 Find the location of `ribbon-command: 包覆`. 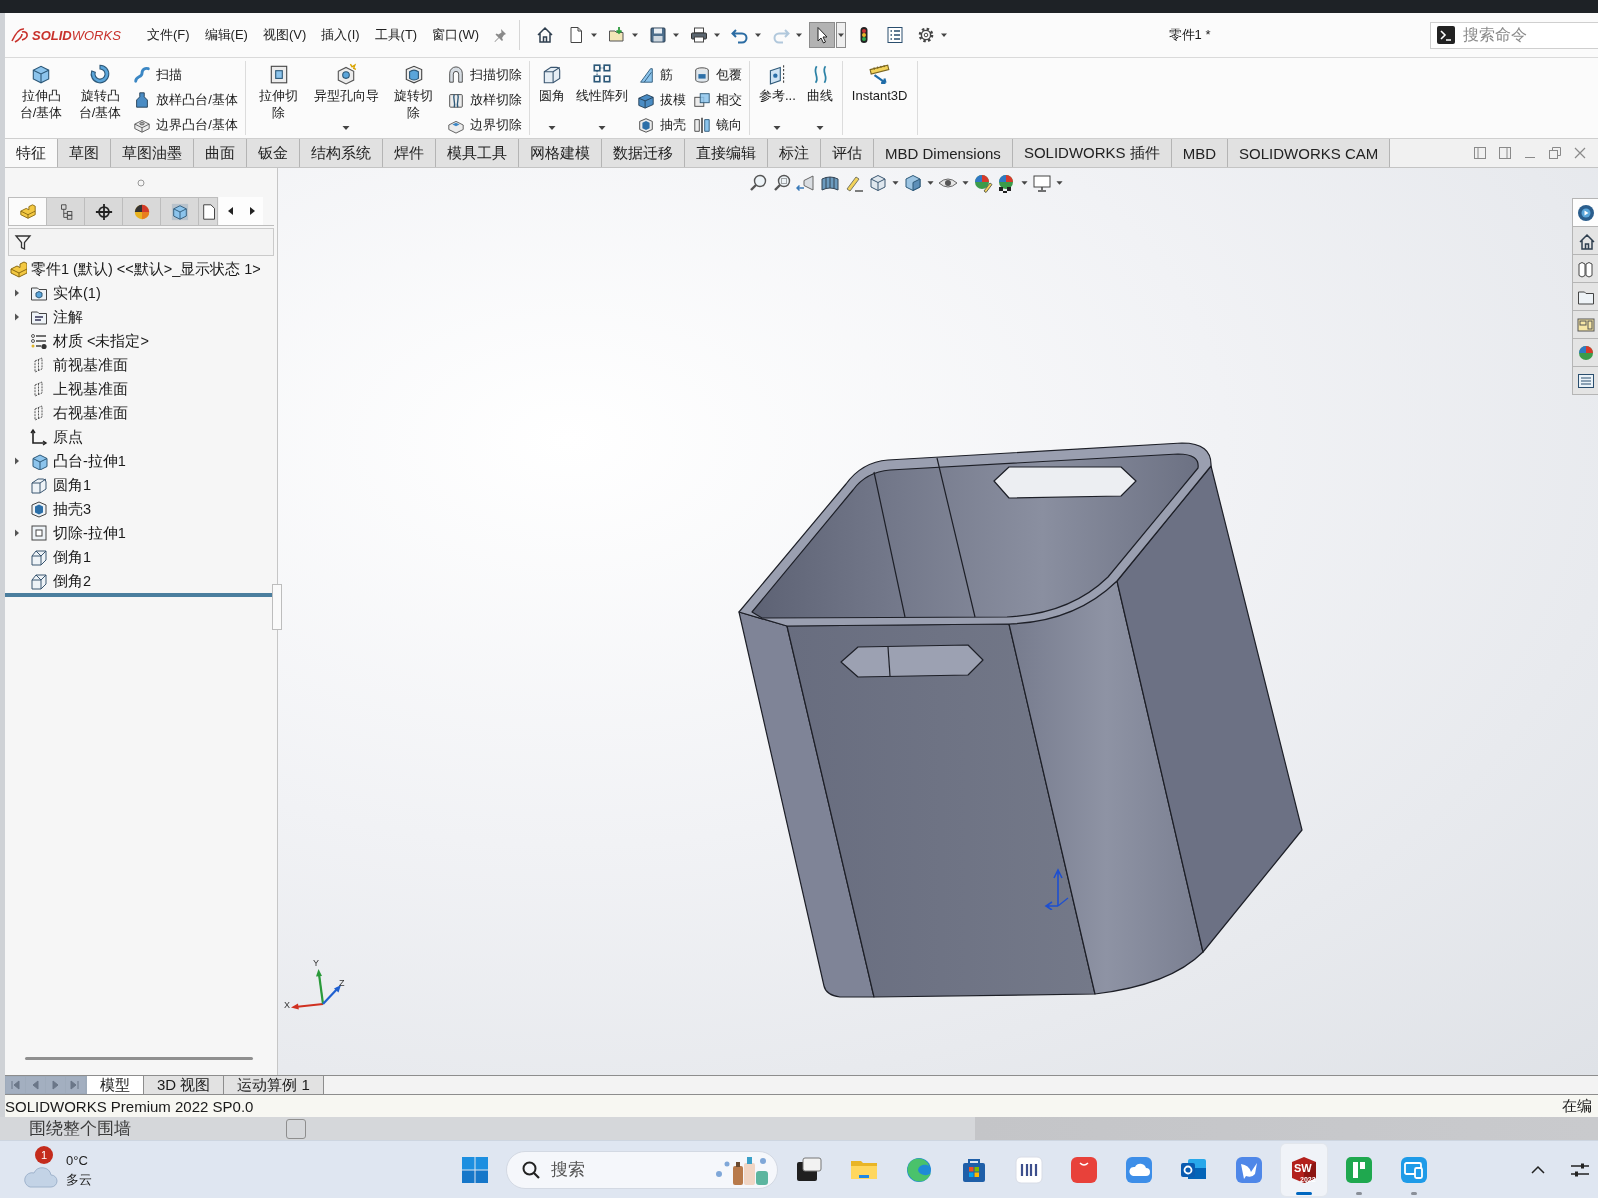

ribbon-command: 包覆 is located at coordinates (717, 74).